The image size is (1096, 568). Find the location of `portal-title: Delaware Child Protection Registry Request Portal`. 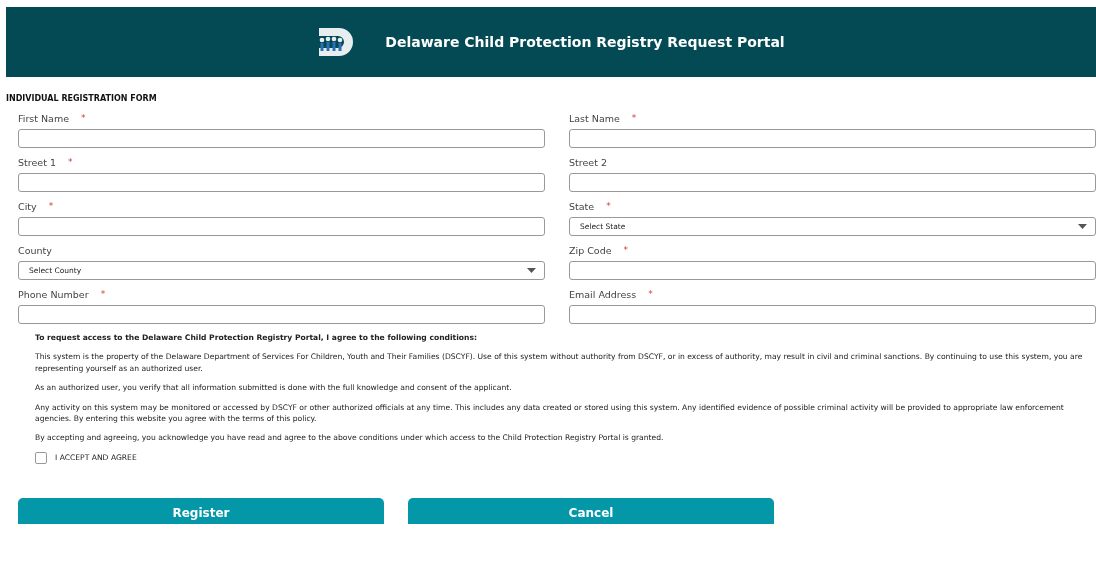

portal-title: Delaware Child Protection Registry Request Portal is located at coordinates (585, 42).